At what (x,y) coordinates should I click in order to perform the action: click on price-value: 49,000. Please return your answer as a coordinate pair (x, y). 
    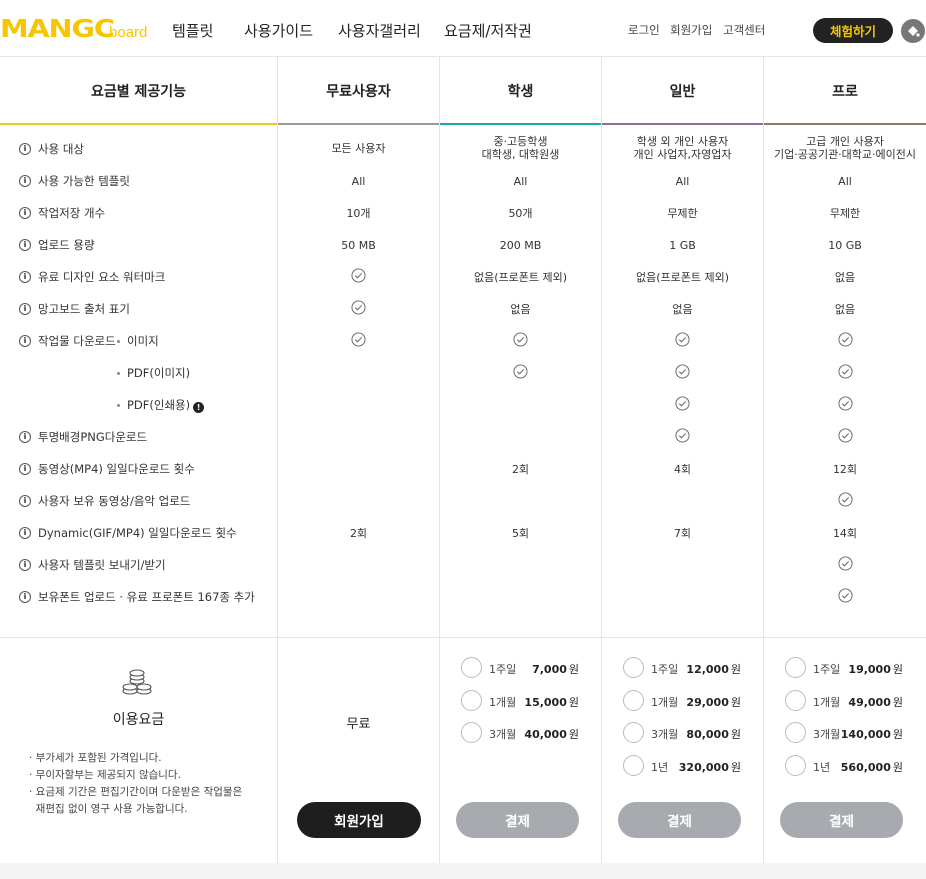
    Looking at the image, I should click on (869, 702).